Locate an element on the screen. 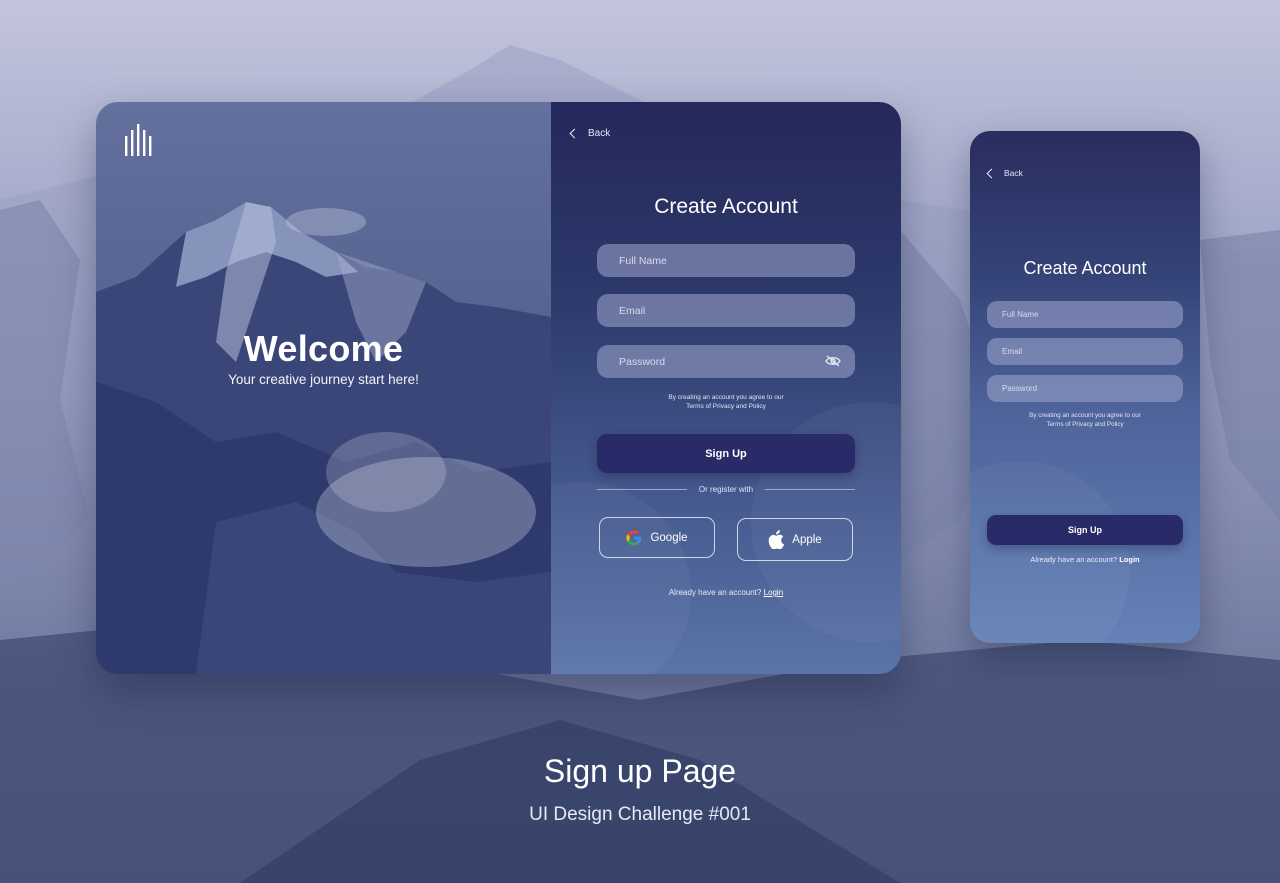 This screenshot has width=1280, height=883. apple-signup-button: Apple is located at coordinates (795, 539).